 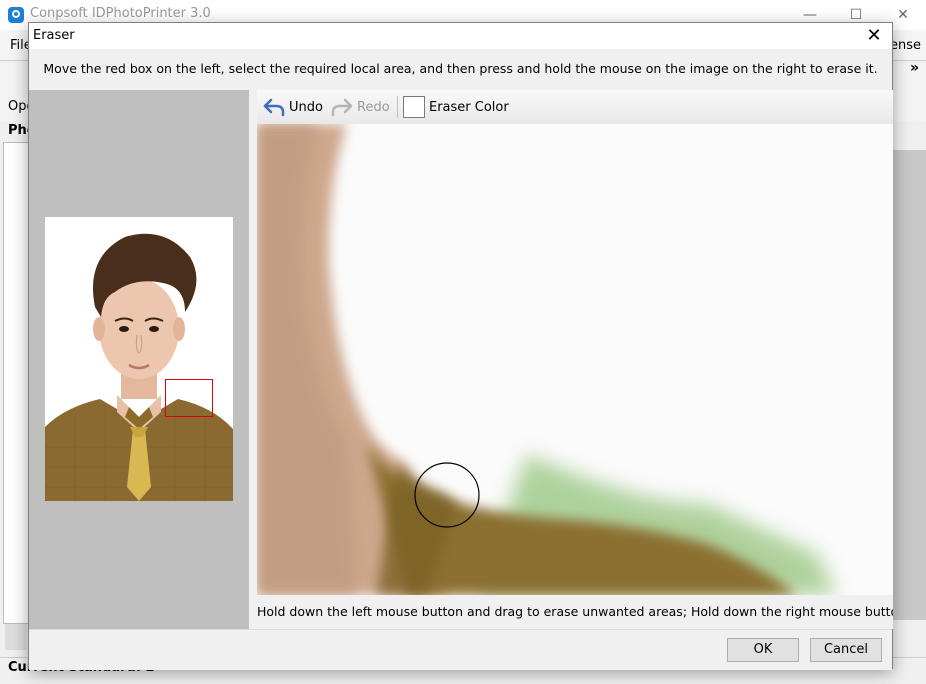 I want to click on app-close-icon: ✕, so click(x=903, y=15).